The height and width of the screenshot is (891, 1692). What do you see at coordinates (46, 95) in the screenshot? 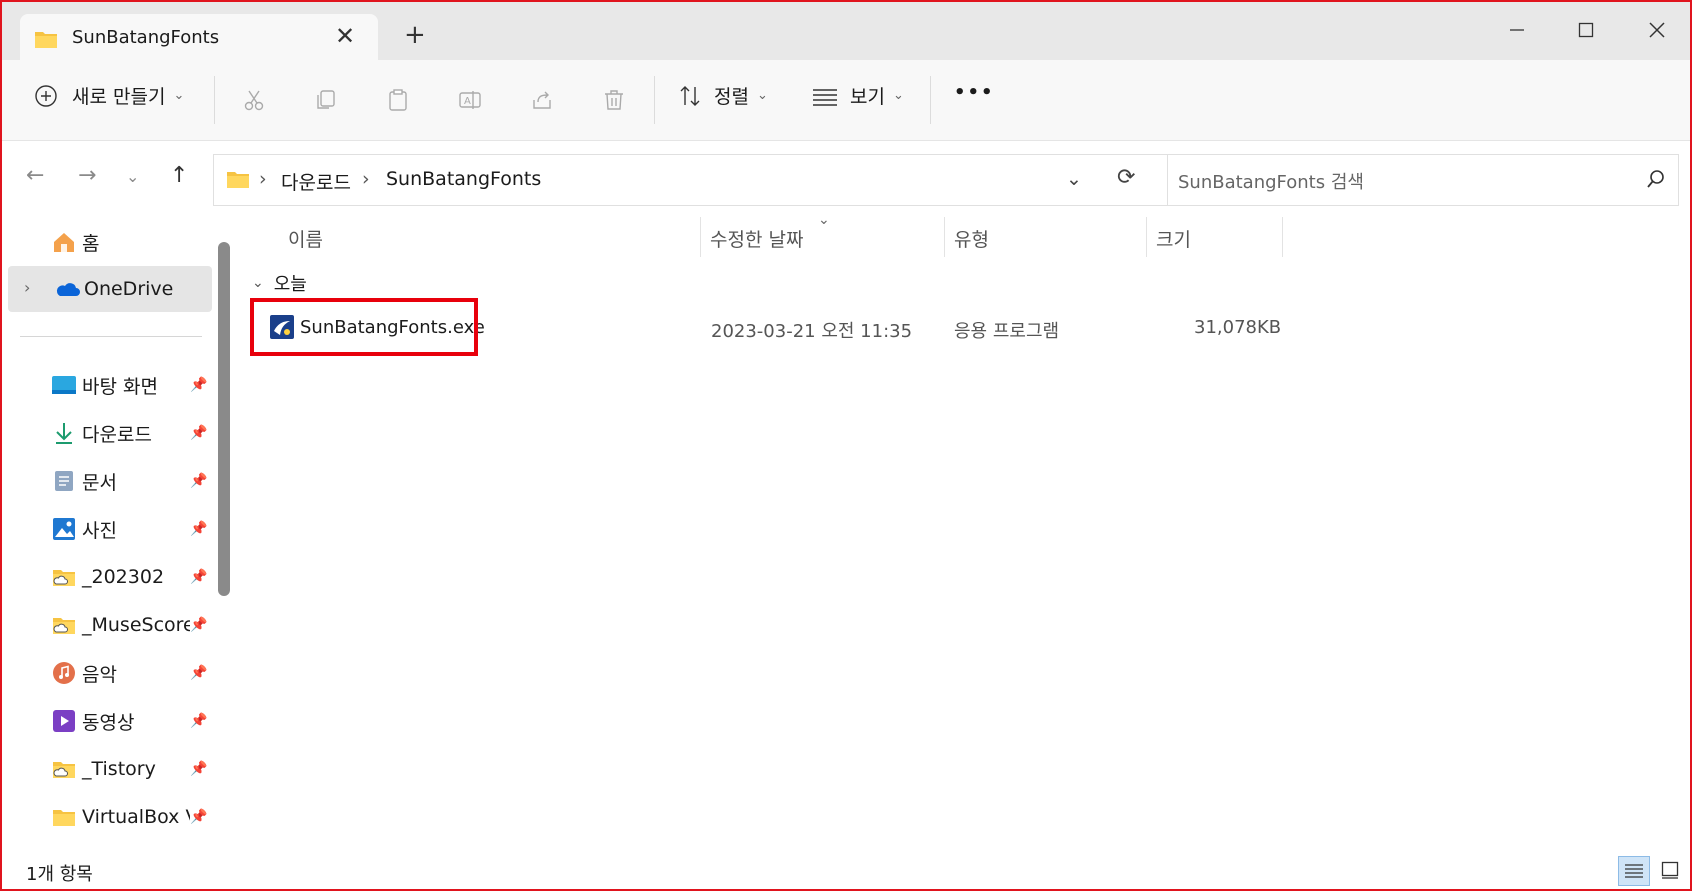
I see `plus-circle-icon` at bounding box center [46, 95].